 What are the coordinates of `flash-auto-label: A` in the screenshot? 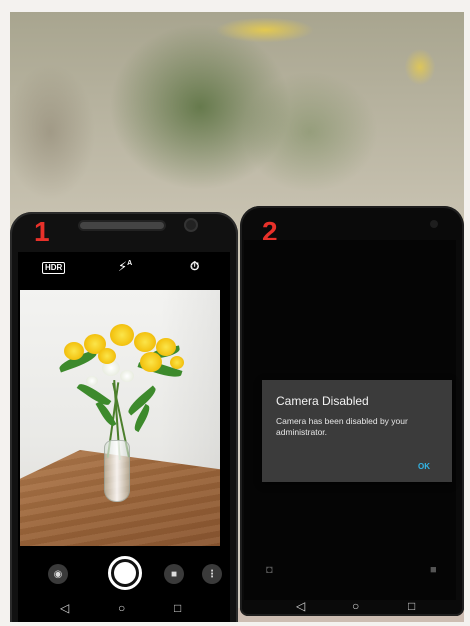 It's located at (130, 263).